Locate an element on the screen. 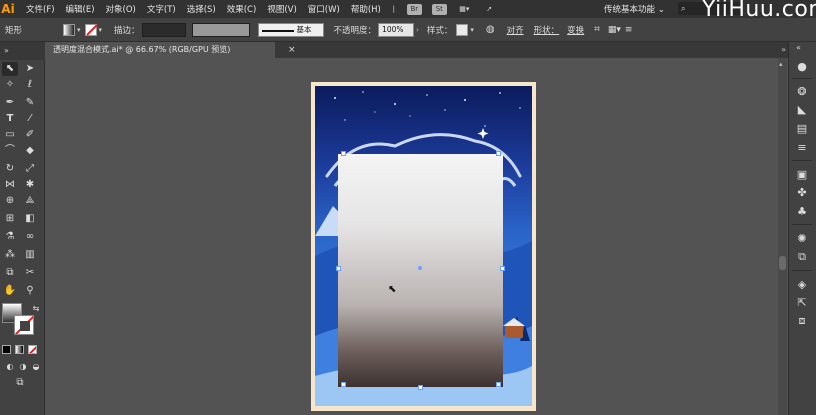 The height and width of the screenshot is (415, 816). vertical-scrollbar is located at coordinates (782, 236).